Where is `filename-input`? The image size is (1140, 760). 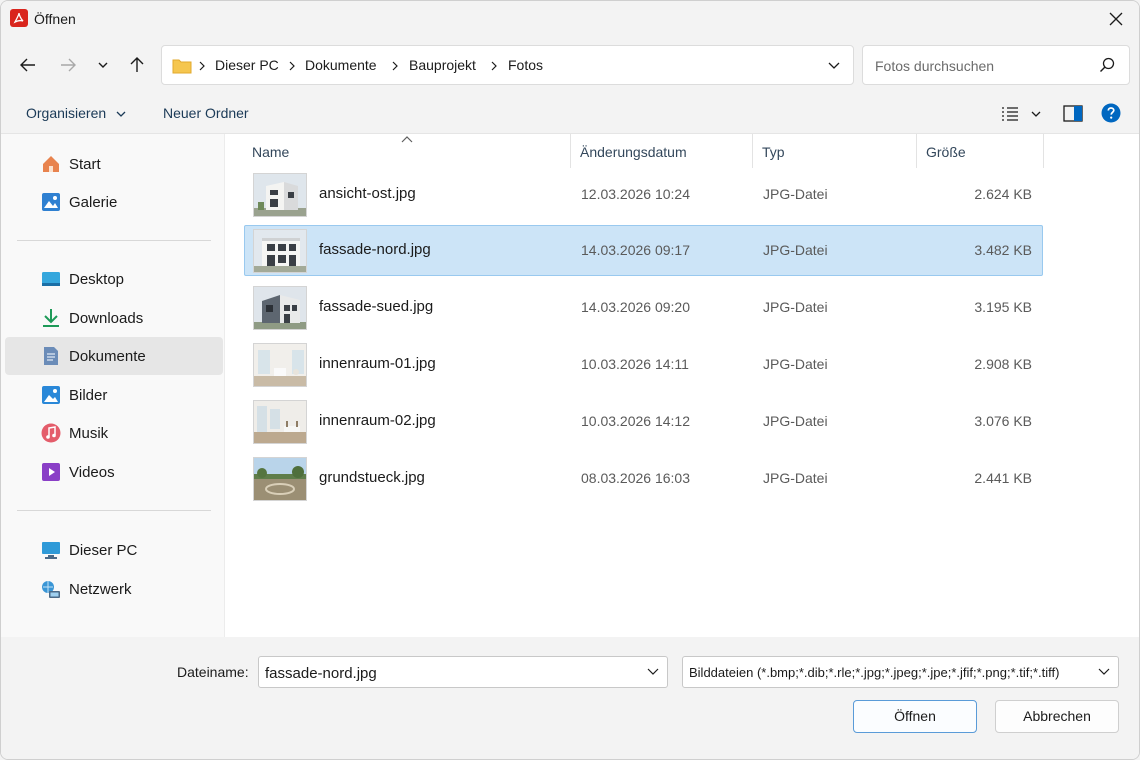 filename-input is located at coordinates (450, 673).